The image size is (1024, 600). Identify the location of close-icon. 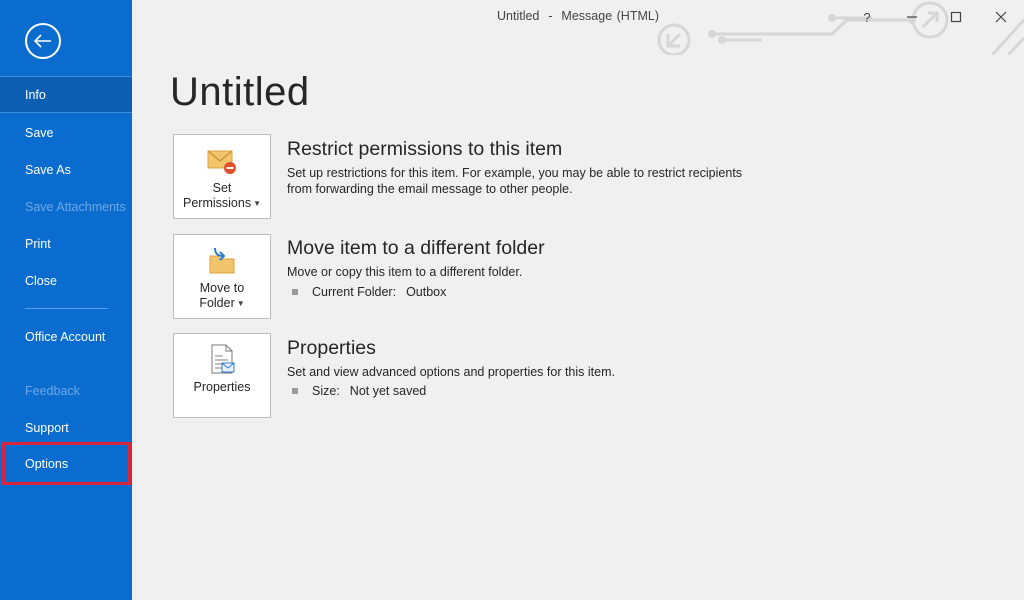
(1001, 17).